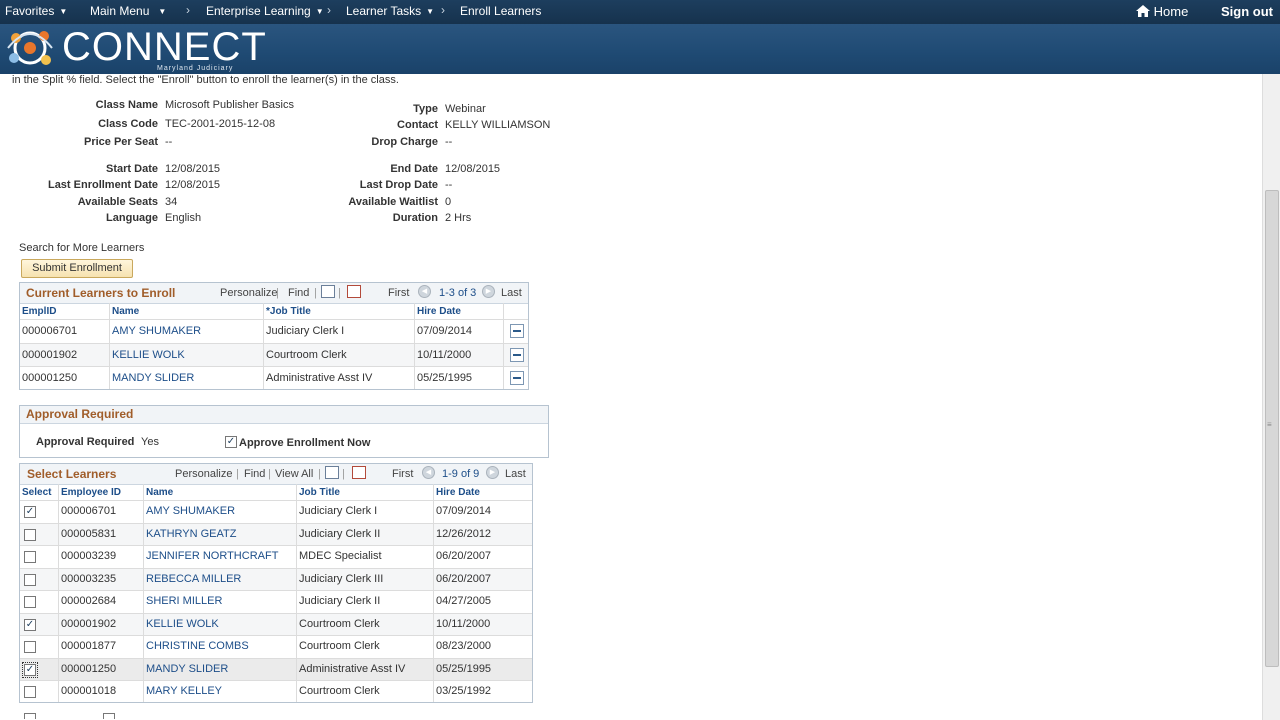 The height and width of the screenshot is (720, 1280). Describe the element at coordinates (399, 293) in the screenshot. I see `first-label: First` at that location.